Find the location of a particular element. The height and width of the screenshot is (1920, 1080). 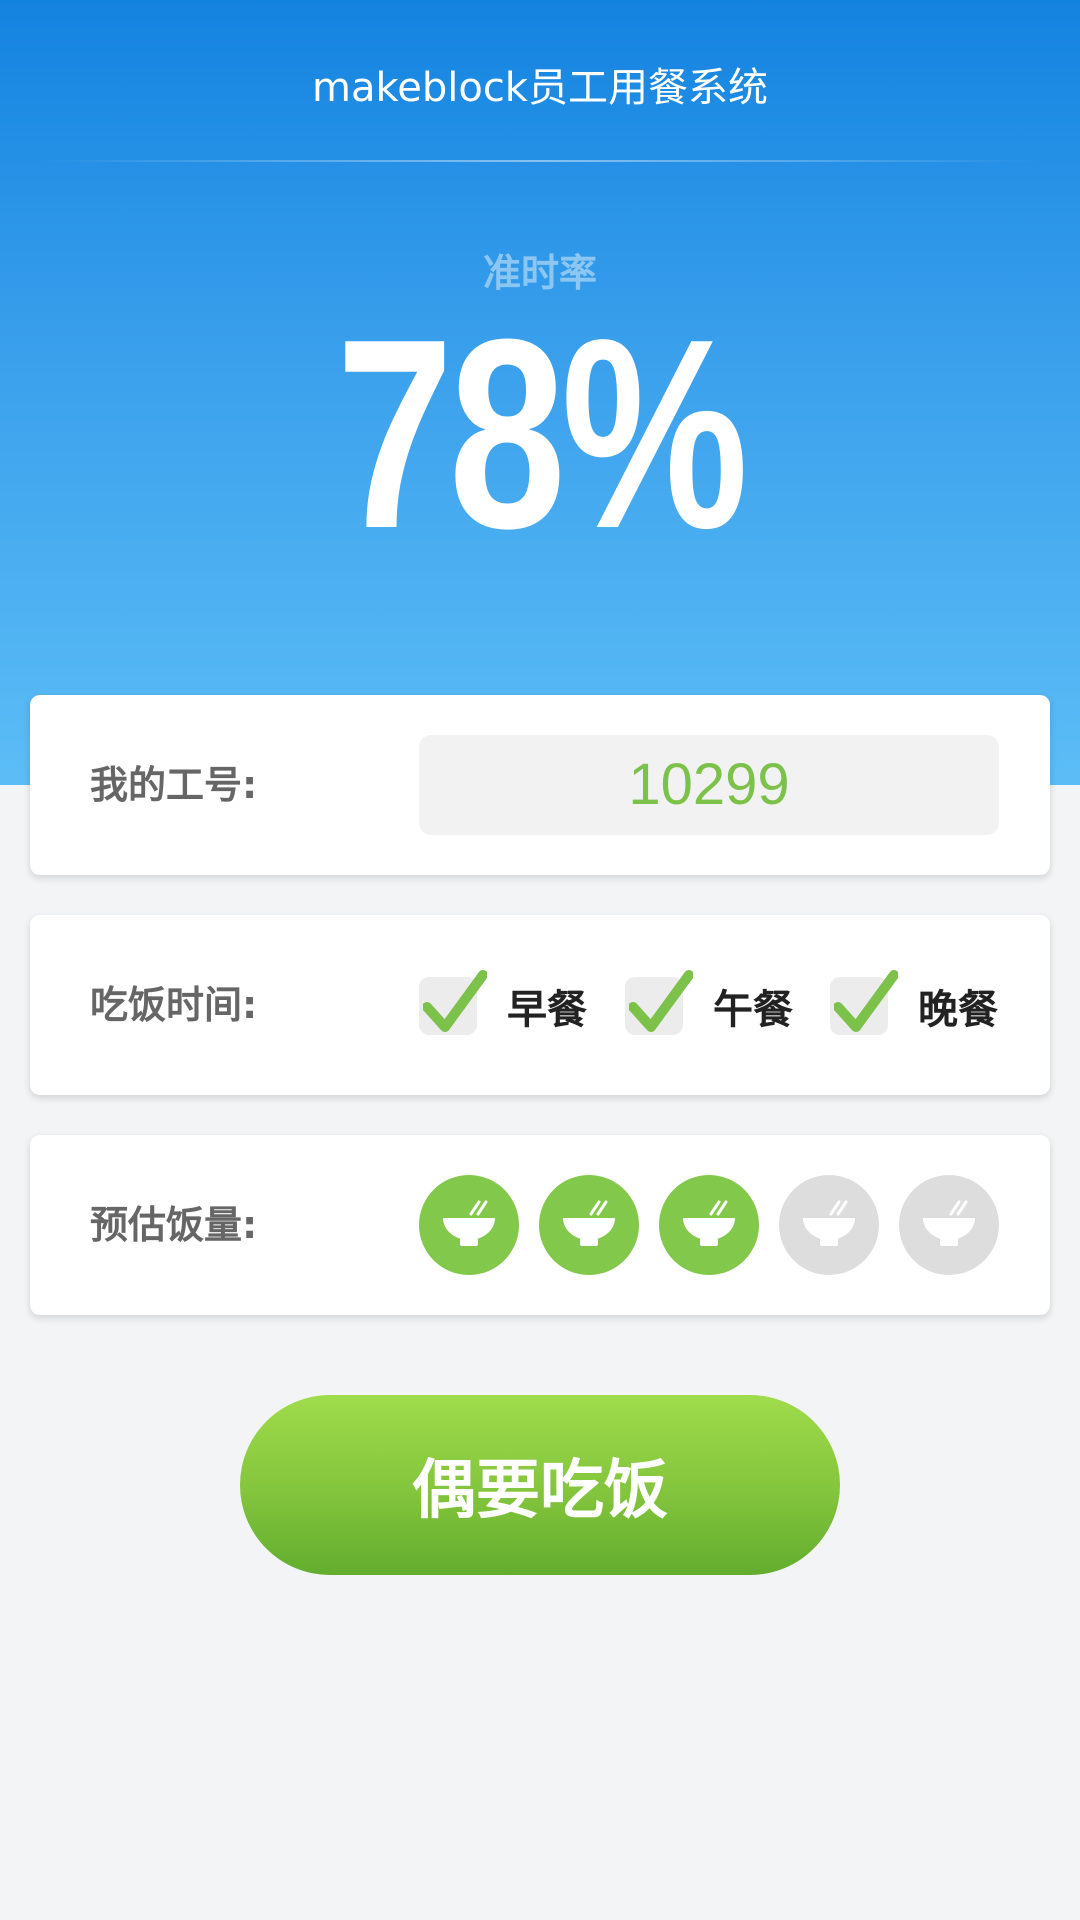

lunch-checkbox is located at coordinates (659, 1002).